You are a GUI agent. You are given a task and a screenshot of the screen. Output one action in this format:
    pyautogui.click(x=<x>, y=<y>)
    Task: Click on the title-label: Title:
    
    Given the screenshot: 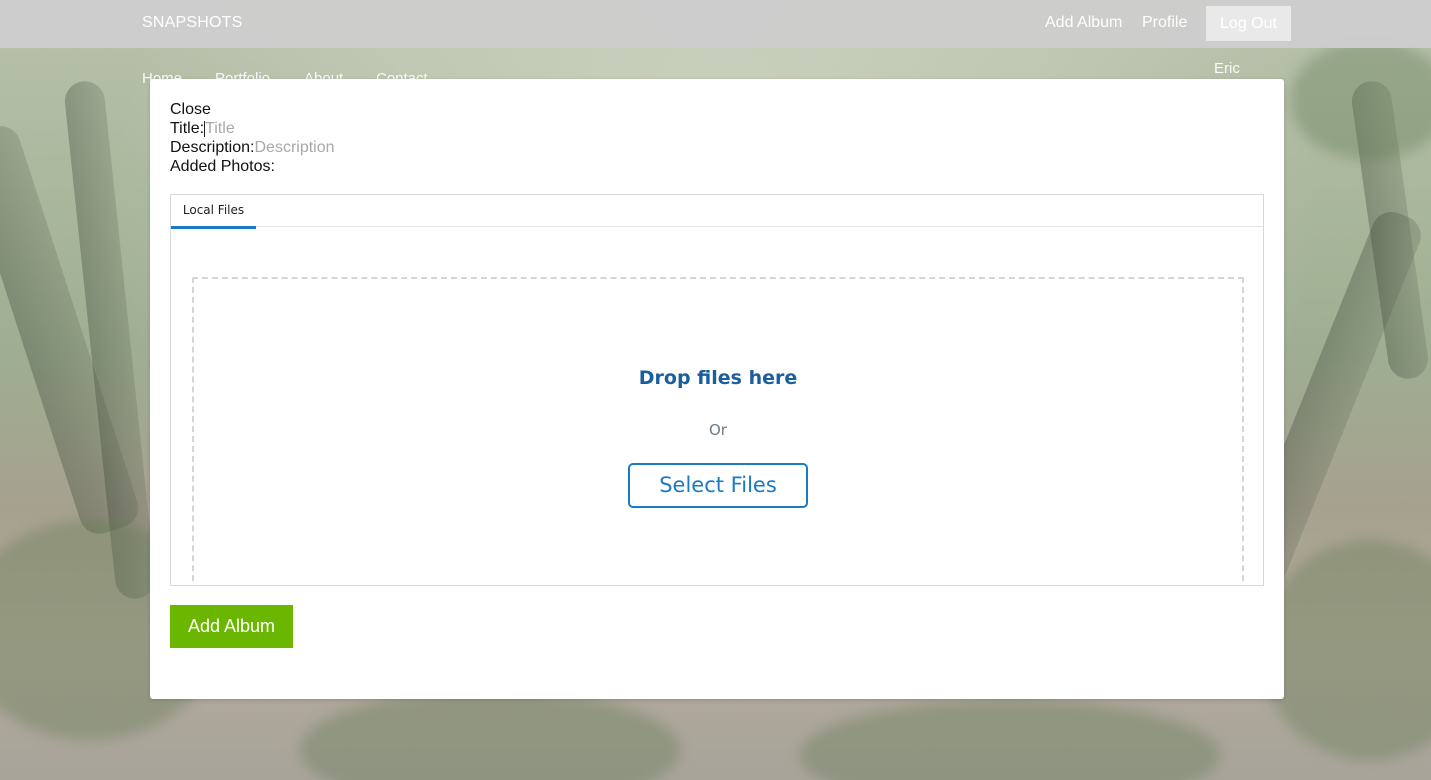 What is the action you would take?
    pyautogui.click(x=187, y=128)
    